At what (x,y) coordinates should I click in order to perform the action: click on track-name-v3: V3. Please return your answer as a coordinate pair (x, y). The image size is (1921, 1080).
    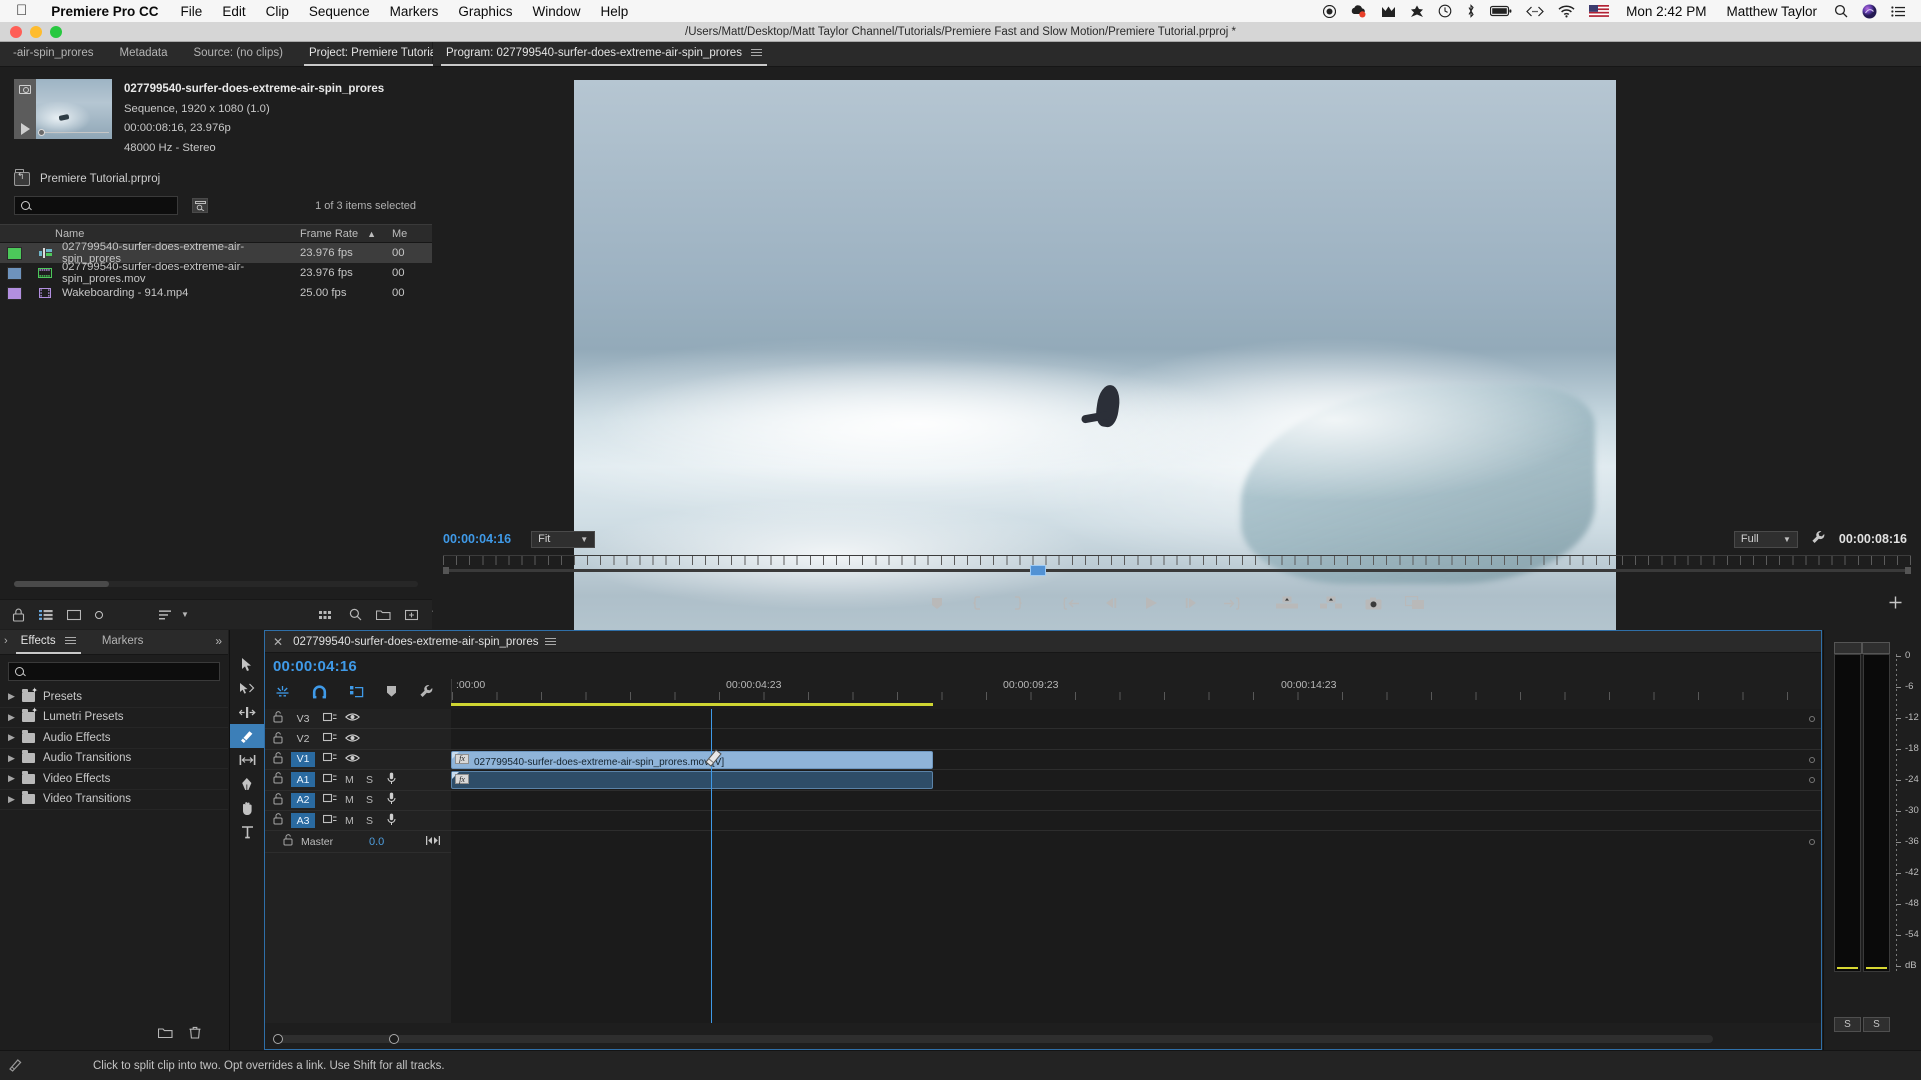
    Looking at the image, I should click on (303, 718).